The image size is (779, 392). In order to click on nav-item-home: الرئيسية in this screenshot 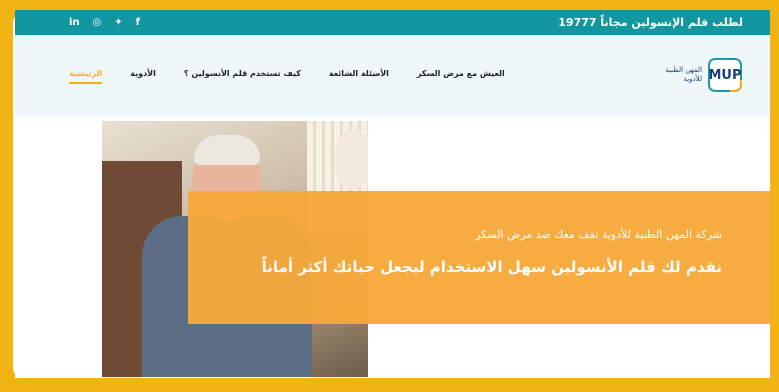, I will do `click(86, 76)`.